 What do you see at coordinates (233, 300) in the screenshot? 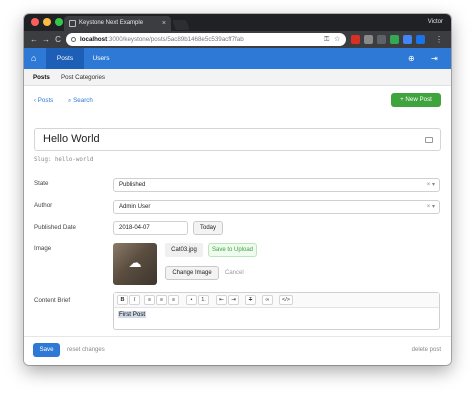
I see `indent-button: ⇥` at bounding box center [233, 300].